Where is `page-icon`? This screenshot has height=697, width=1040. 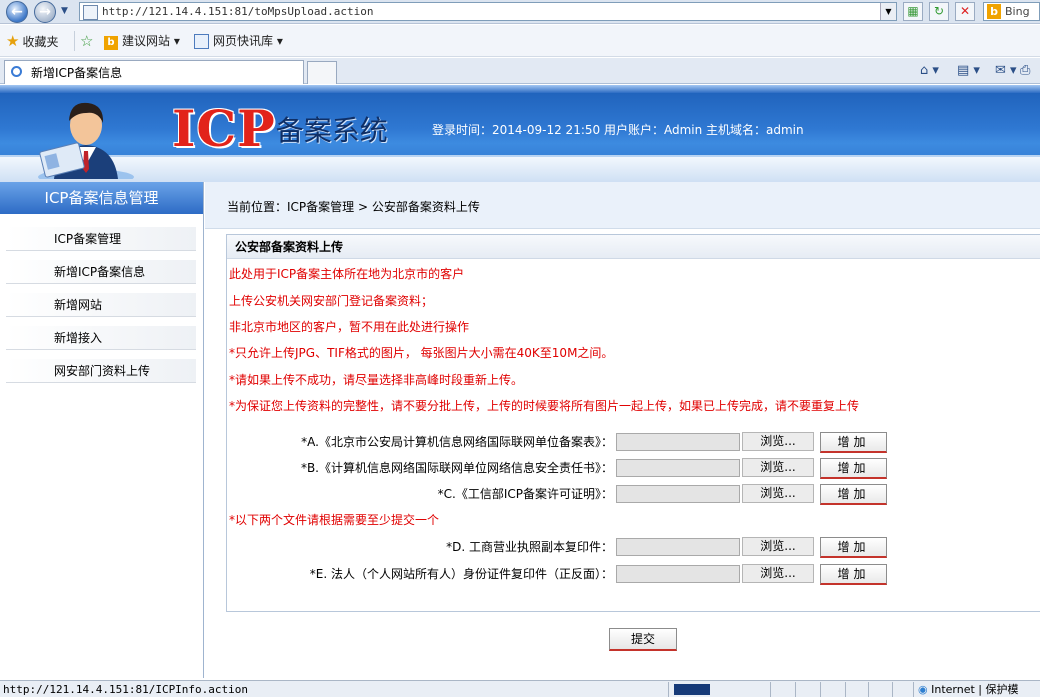 page-icon is located at coordinates (90, 12).